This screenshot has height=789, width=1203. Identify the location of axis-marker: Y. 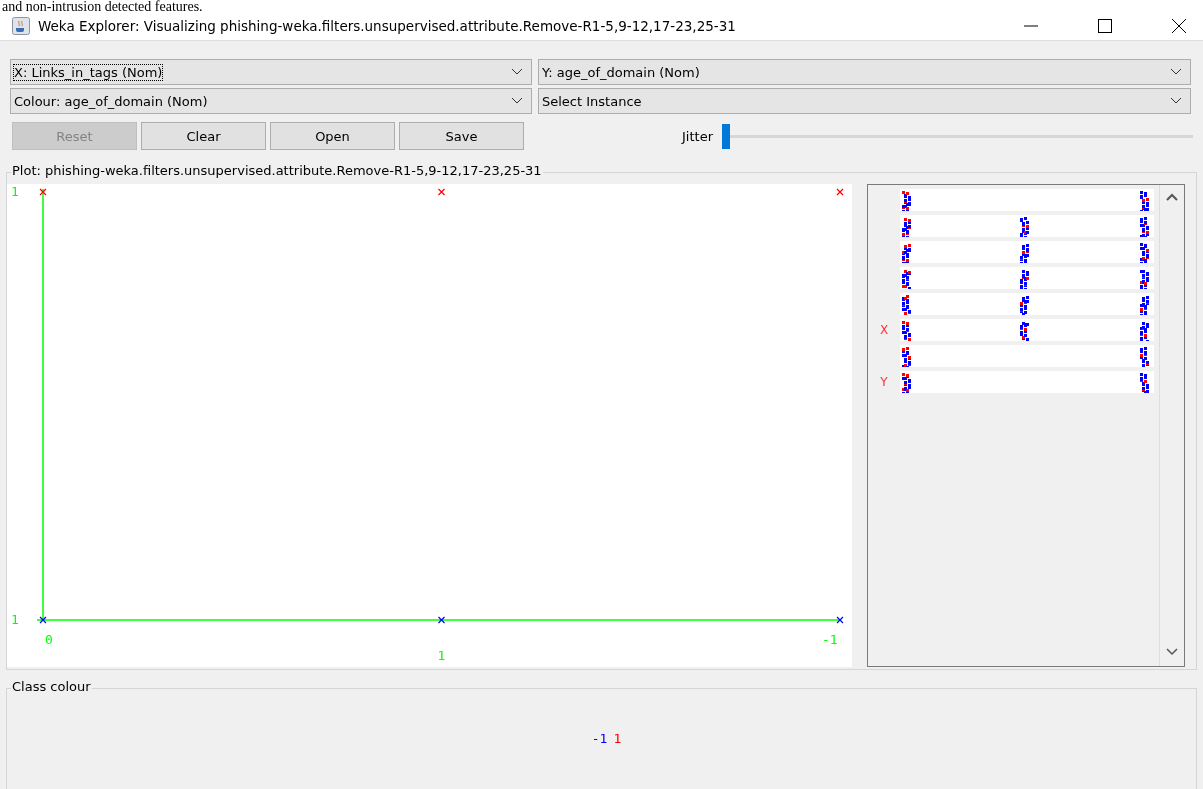
(884, 382).